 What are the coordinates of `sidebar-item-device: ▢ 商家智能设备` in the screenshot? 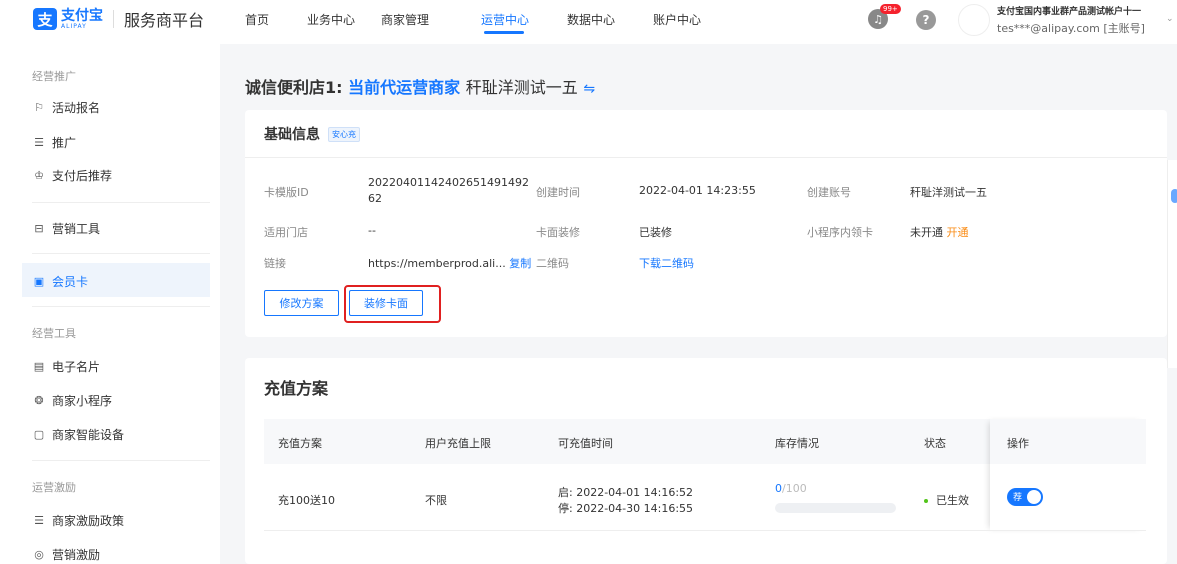 It's located at (78, 434).